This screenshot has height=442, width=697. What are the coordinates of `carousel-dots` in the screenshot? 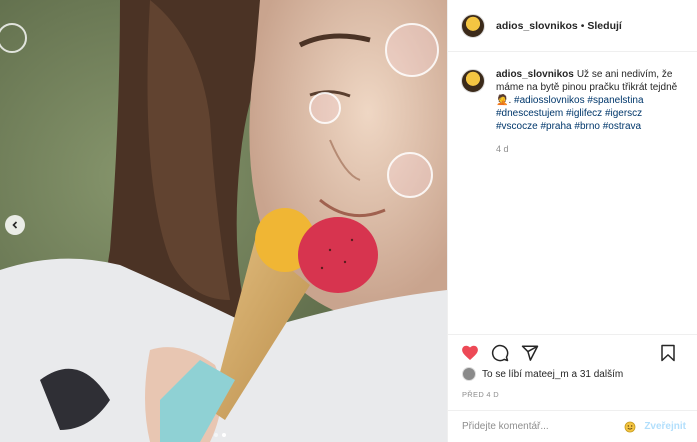 It's located at (220, 435).